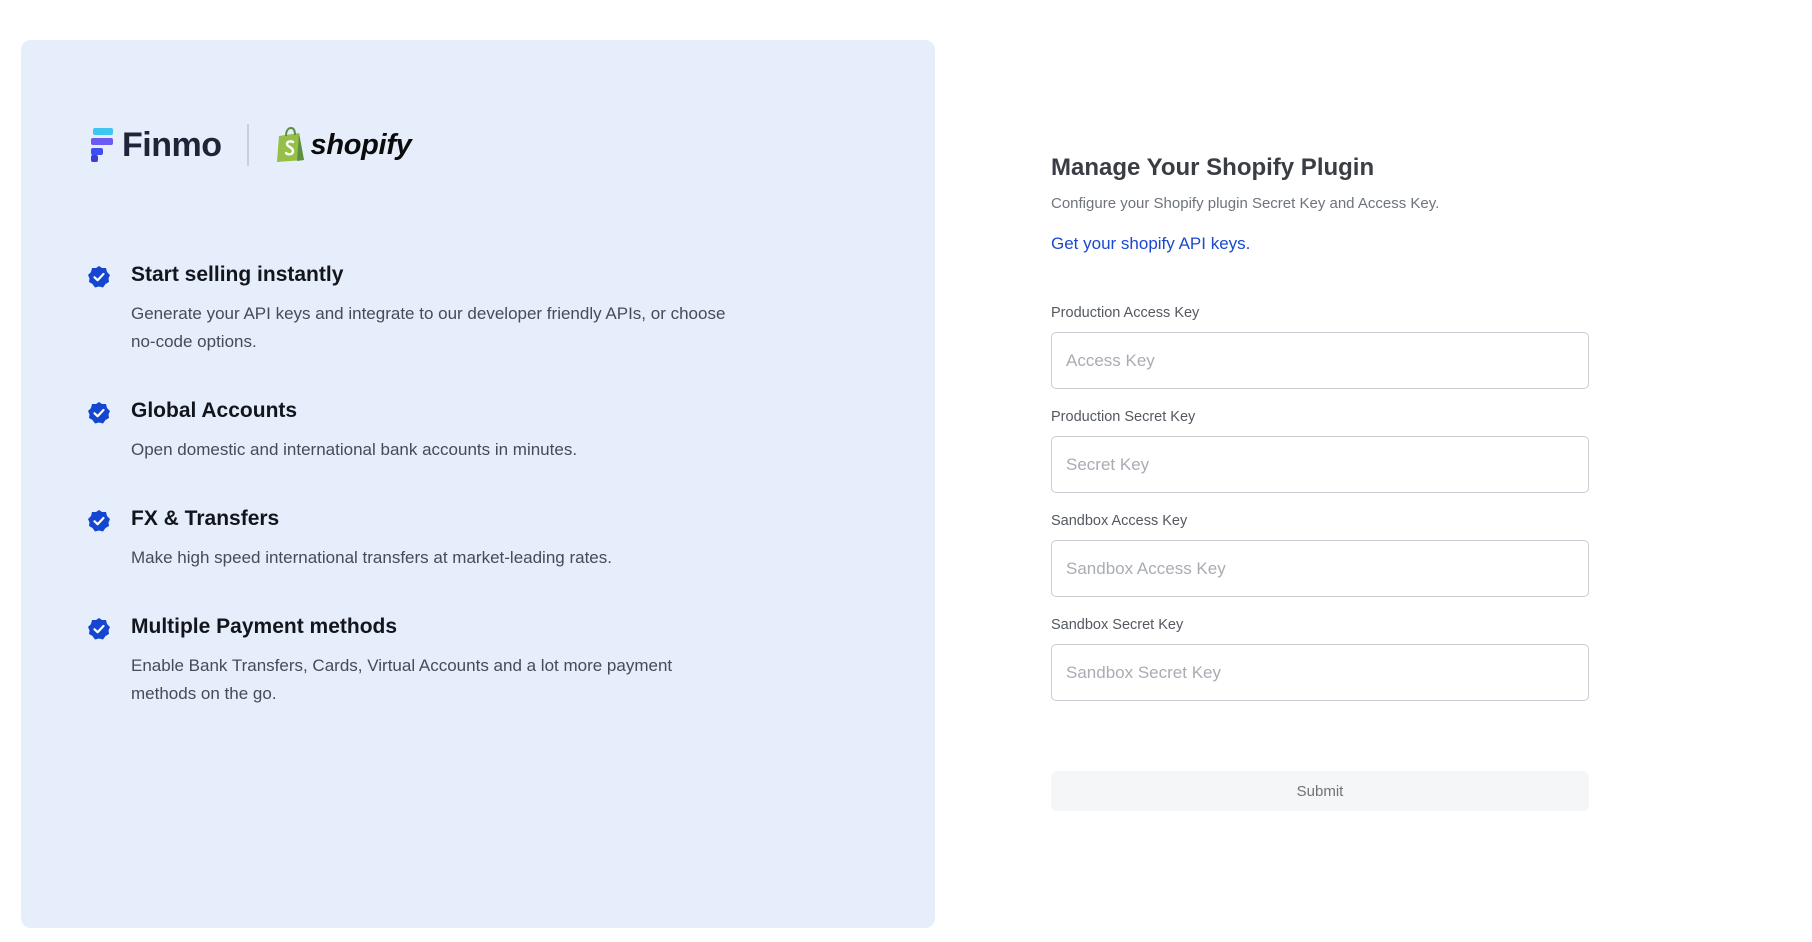 This screenshot has height=942, width=1812. I want to click on production-access-key-label: Production Access Key, so click(1125, 313).